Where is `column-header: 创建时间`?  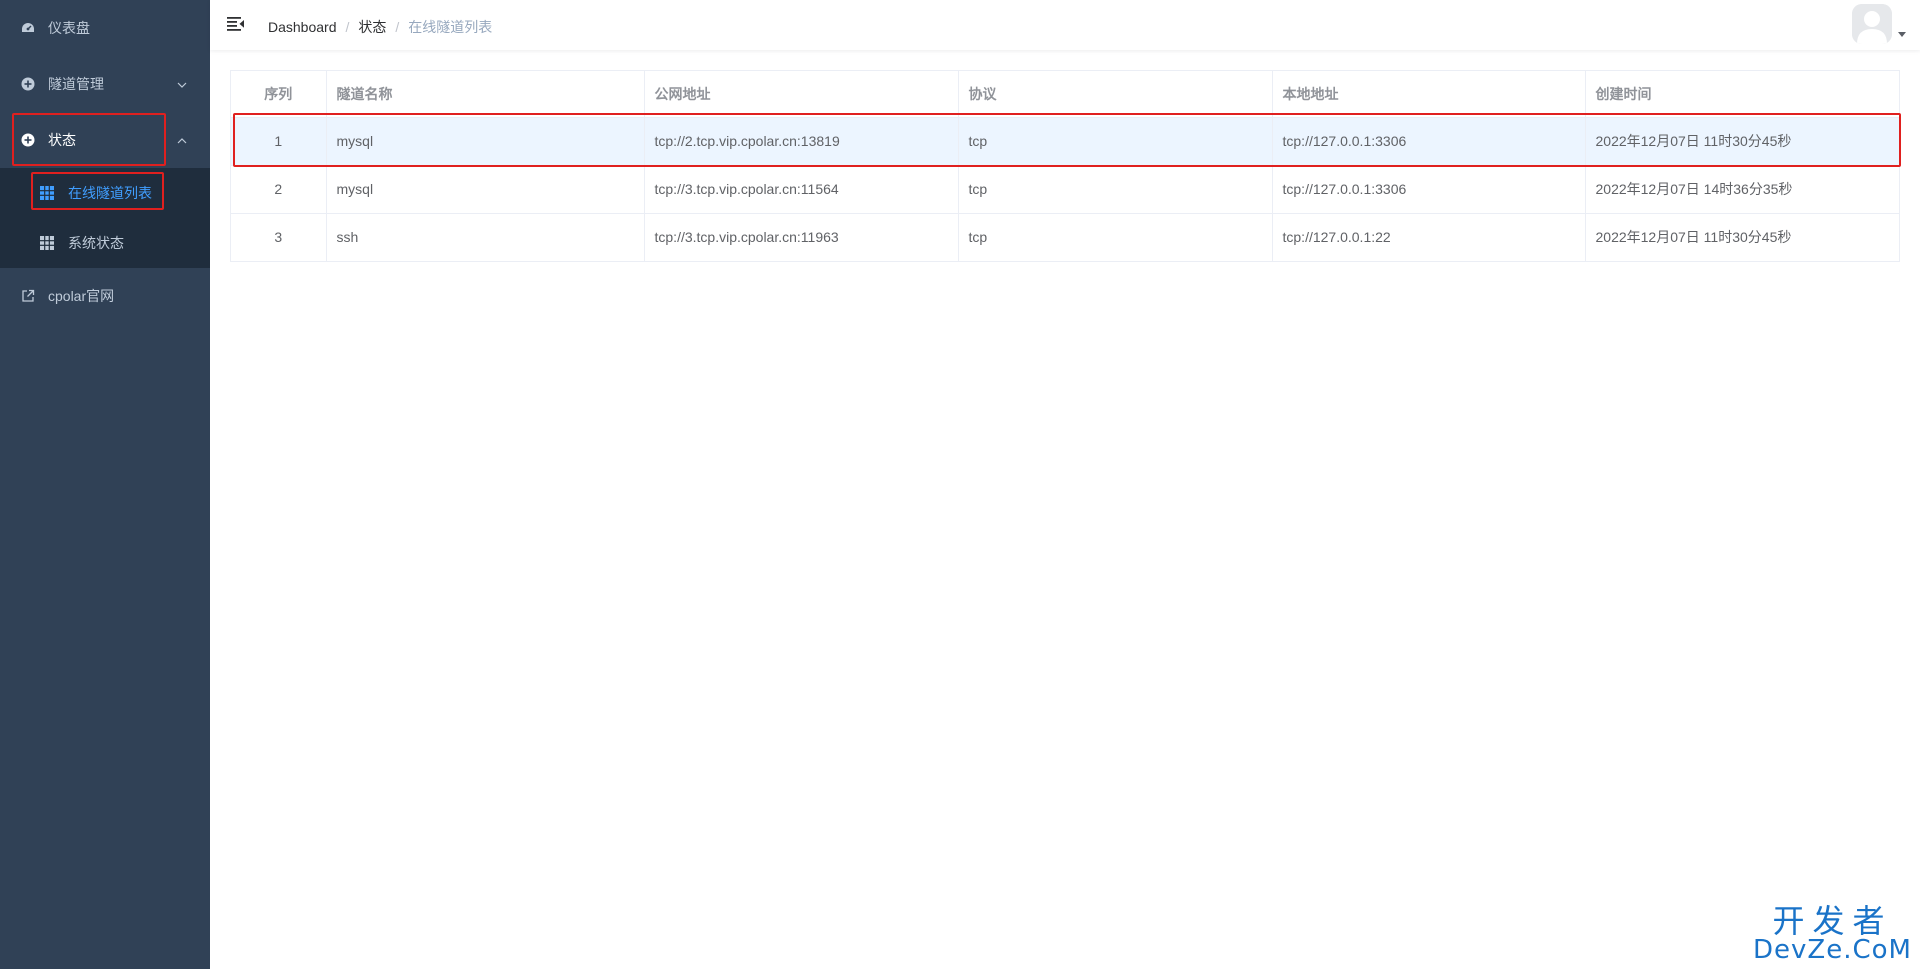
column-header: 创建时间 is located at coordinates (1742, 94).